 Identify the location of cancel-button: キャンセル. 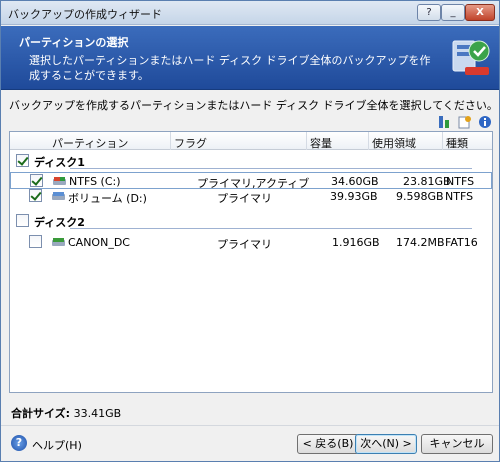
(457, 444).